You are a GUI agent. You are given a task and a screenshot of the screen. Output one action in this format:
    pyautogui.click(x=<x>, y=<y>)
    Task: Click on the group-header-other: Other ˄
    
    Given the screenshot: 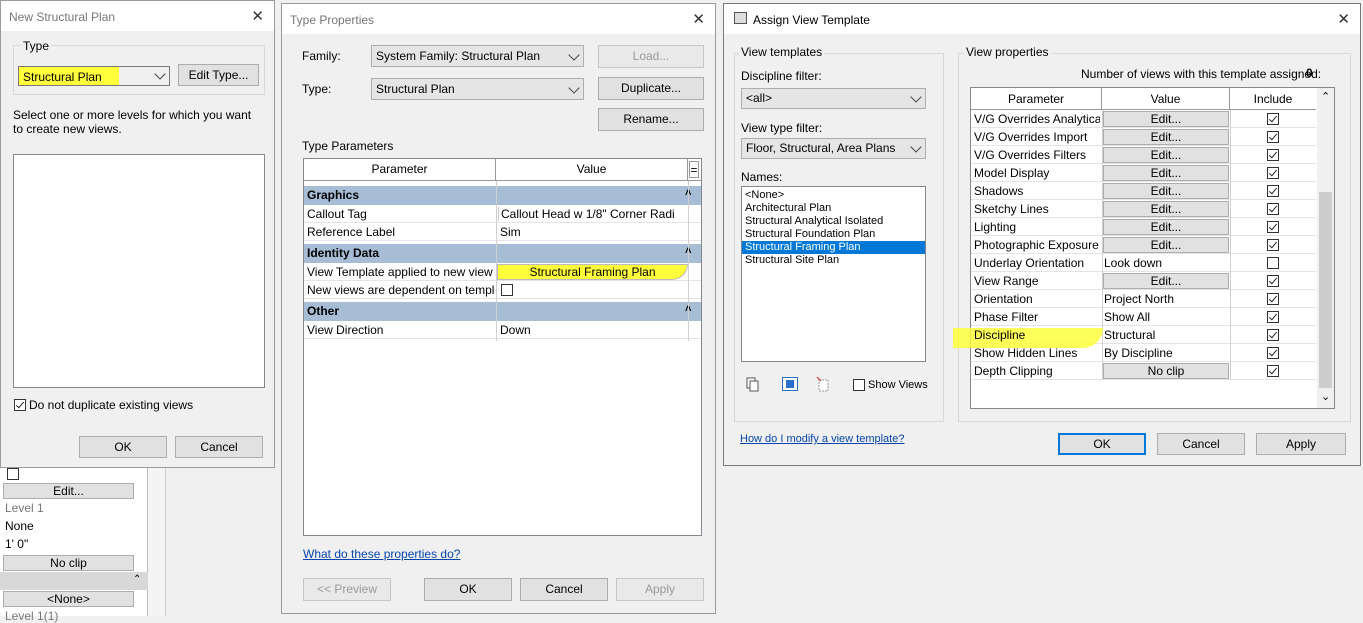 What is the action you would take?
    pyautogui.click(x=502, y=311)
    